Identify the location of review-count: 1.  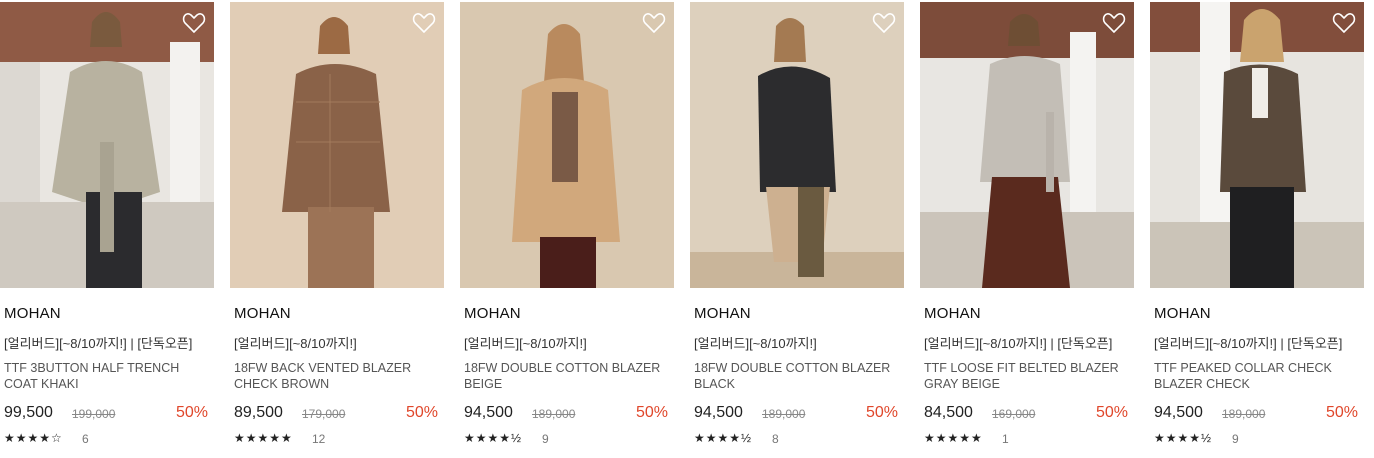
(1005, 439).